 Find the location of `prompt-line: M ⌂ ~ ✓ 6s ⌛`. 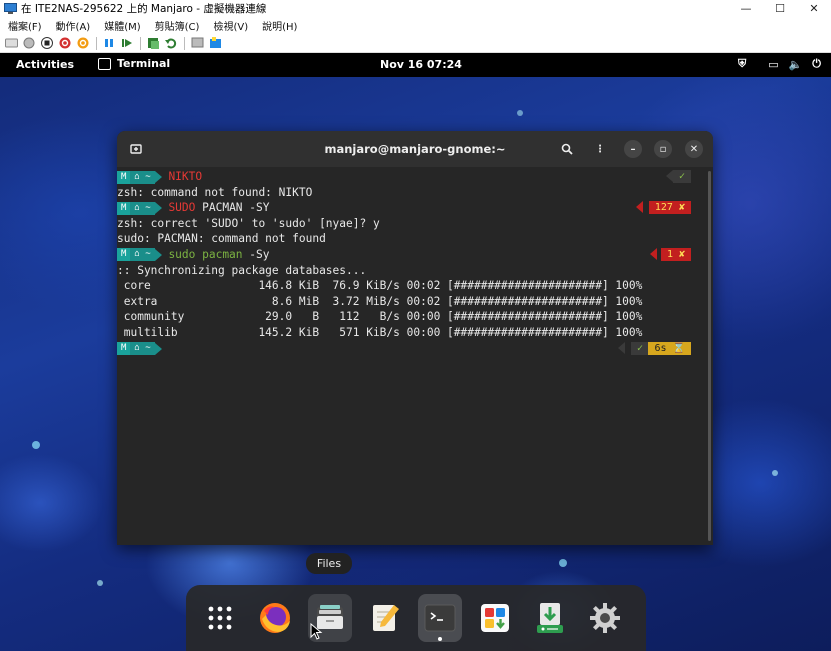

prompt-line: M ⌂ ~ ✓ 6s ⌛ is located at coordinates (412, 349).